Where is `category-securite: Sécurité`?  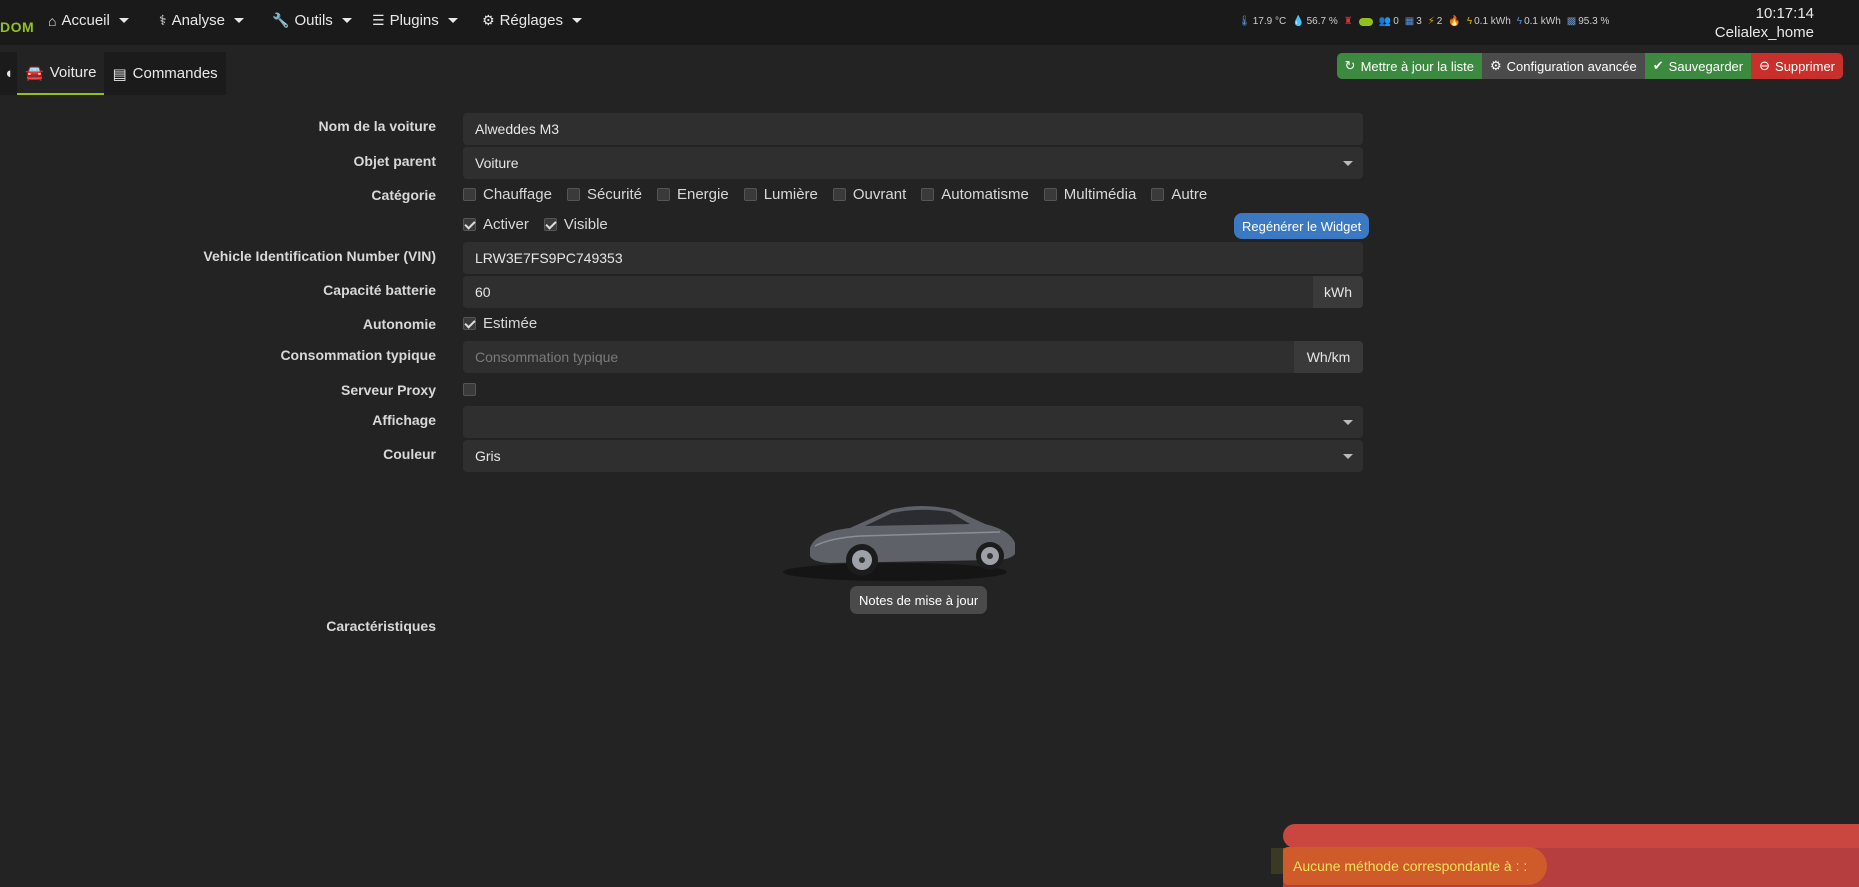 category-securite: Sécurité is located at coordinates (604, 194).